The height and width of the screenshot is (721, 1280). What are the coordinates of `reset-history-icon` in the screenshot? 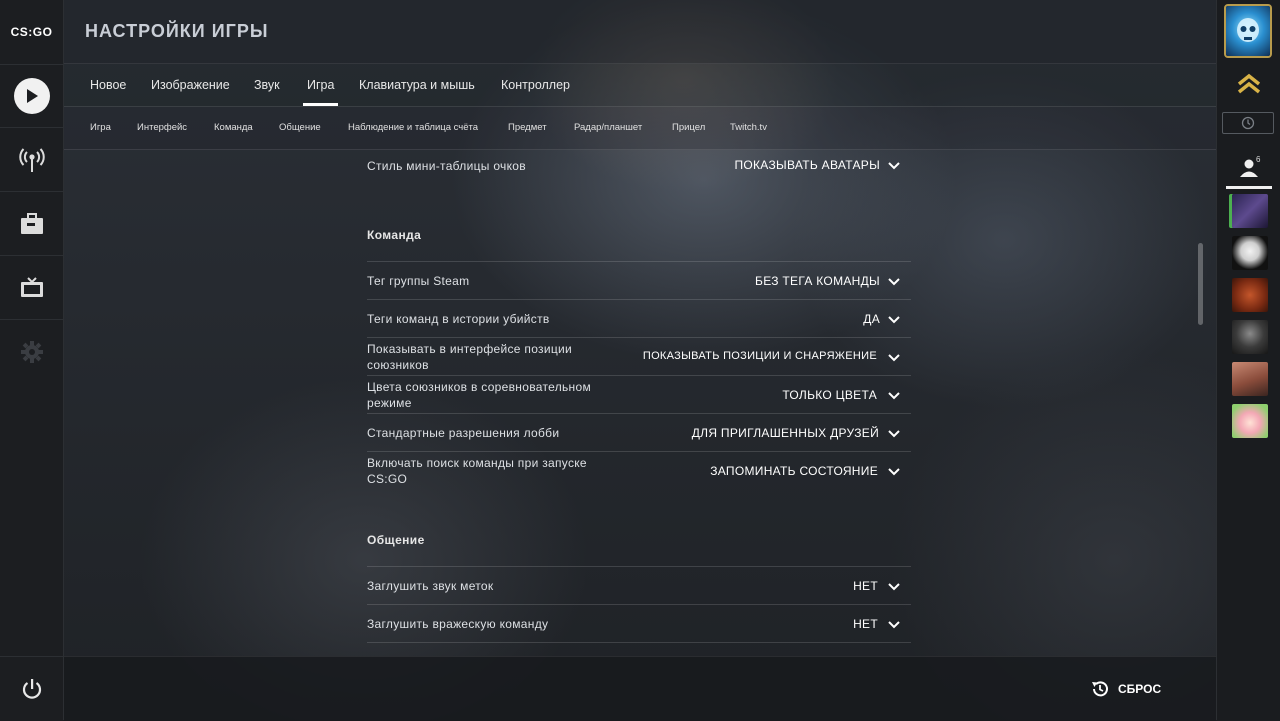 It's located at (1100, 689).